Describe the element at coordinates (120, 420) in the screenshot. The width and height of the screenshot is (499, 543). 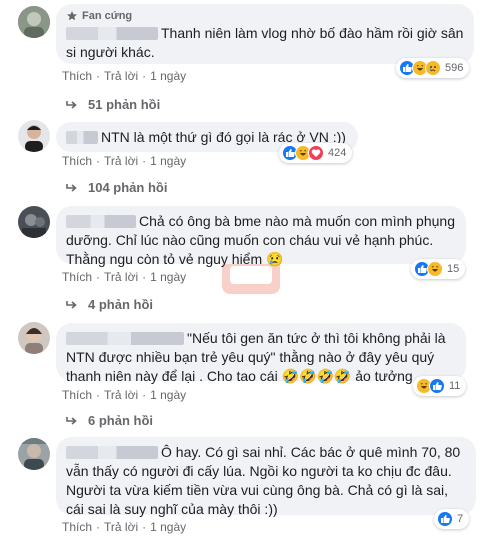
I see `replies-count: 6 phản hồi` at that location.